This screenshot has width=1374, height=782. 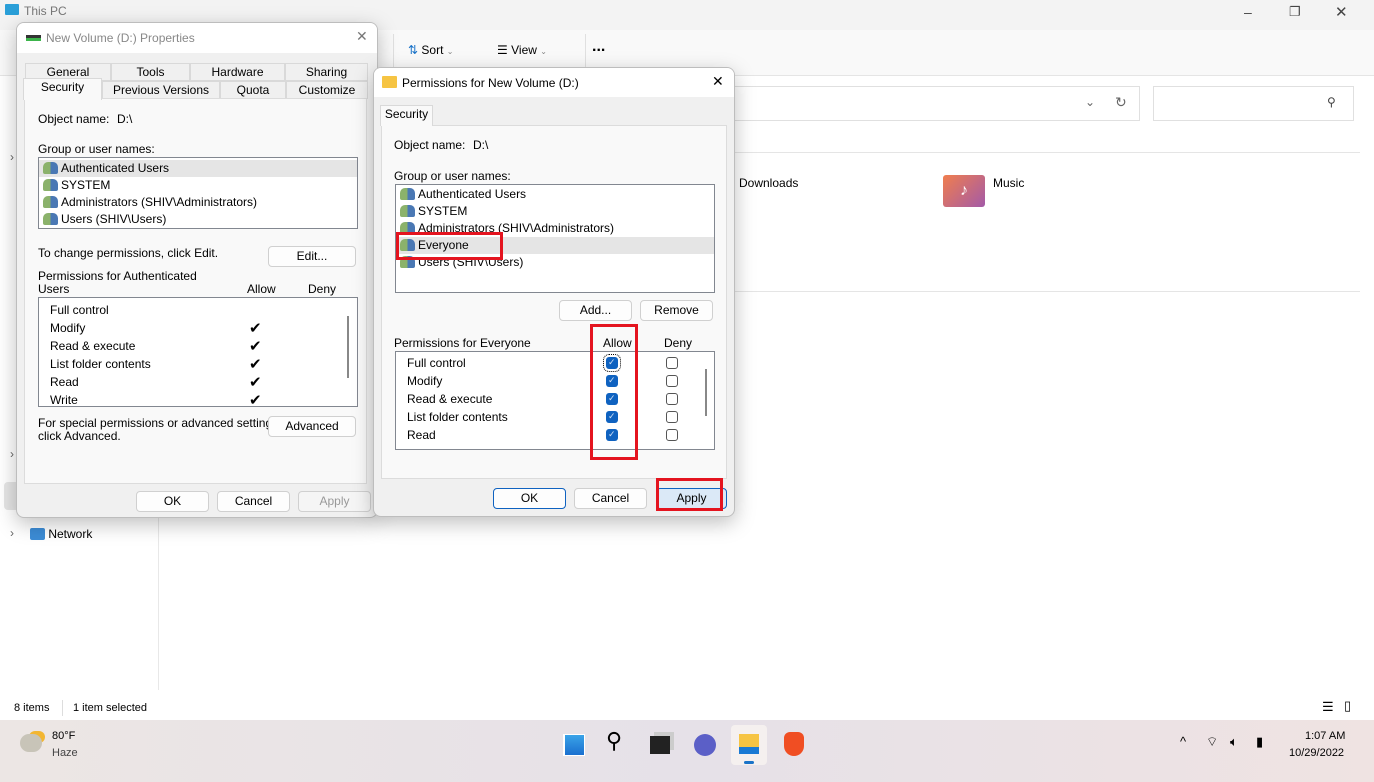 I want to click on nav-network: Network, so click(x=61, y=534).